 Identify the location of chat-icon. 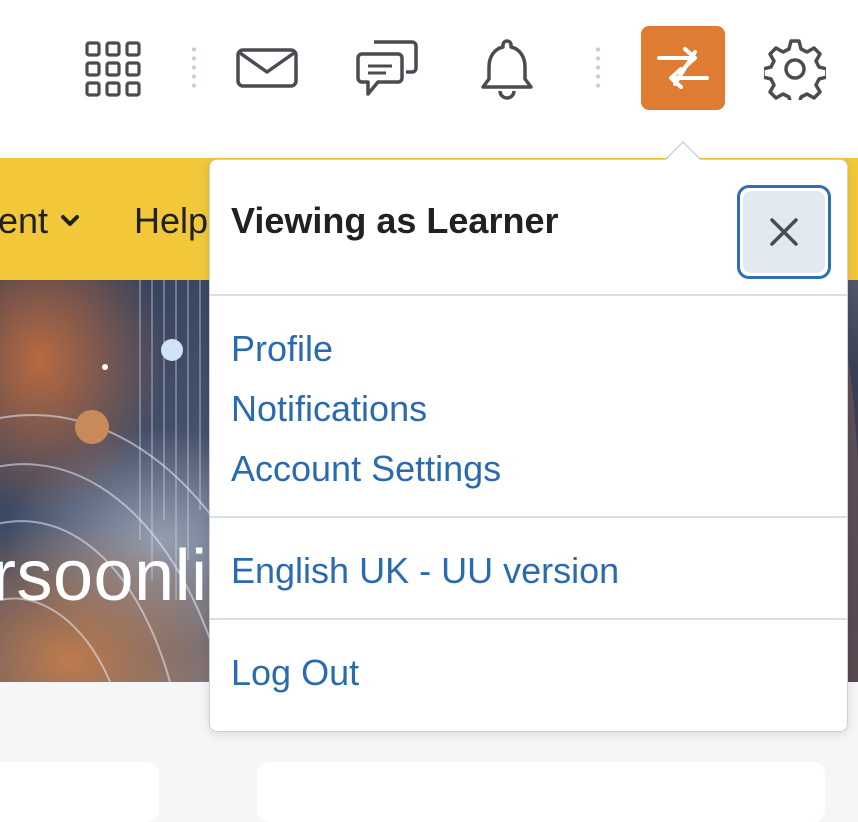
(387, 69).